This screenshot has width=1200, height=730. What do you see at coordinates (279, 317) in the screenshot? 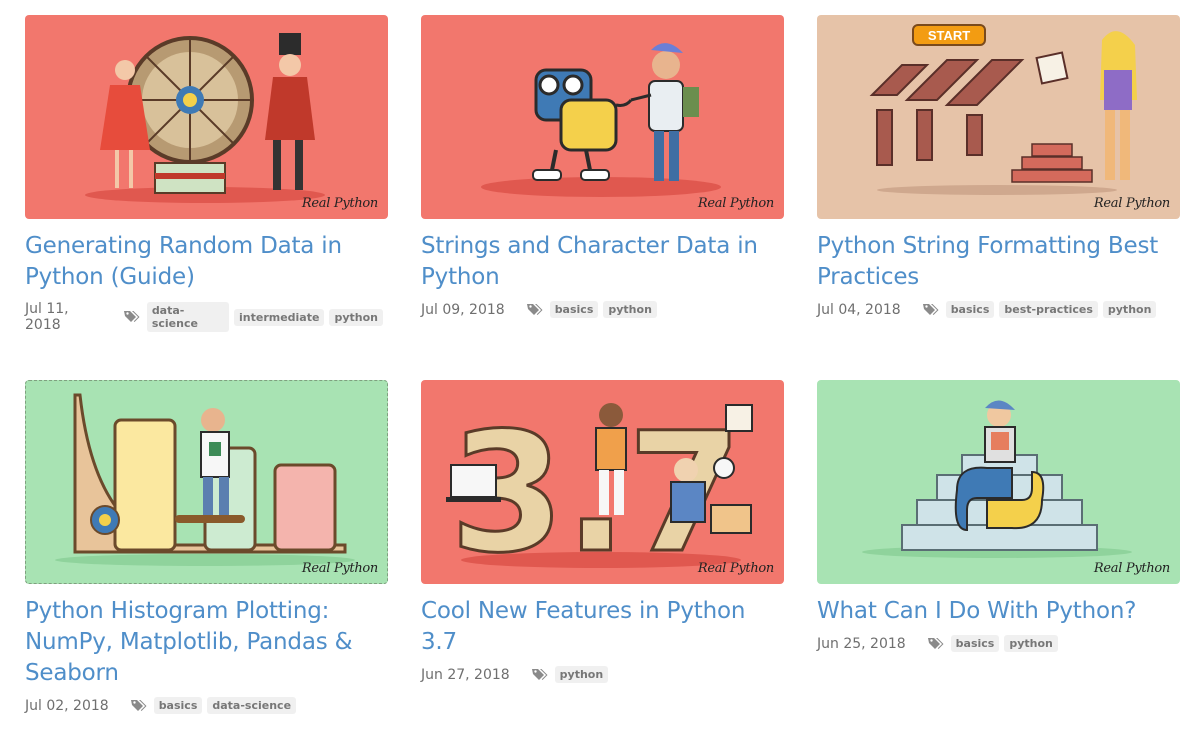
I see `tag-intermediate: intermediate` at bounding box center [279, 317].